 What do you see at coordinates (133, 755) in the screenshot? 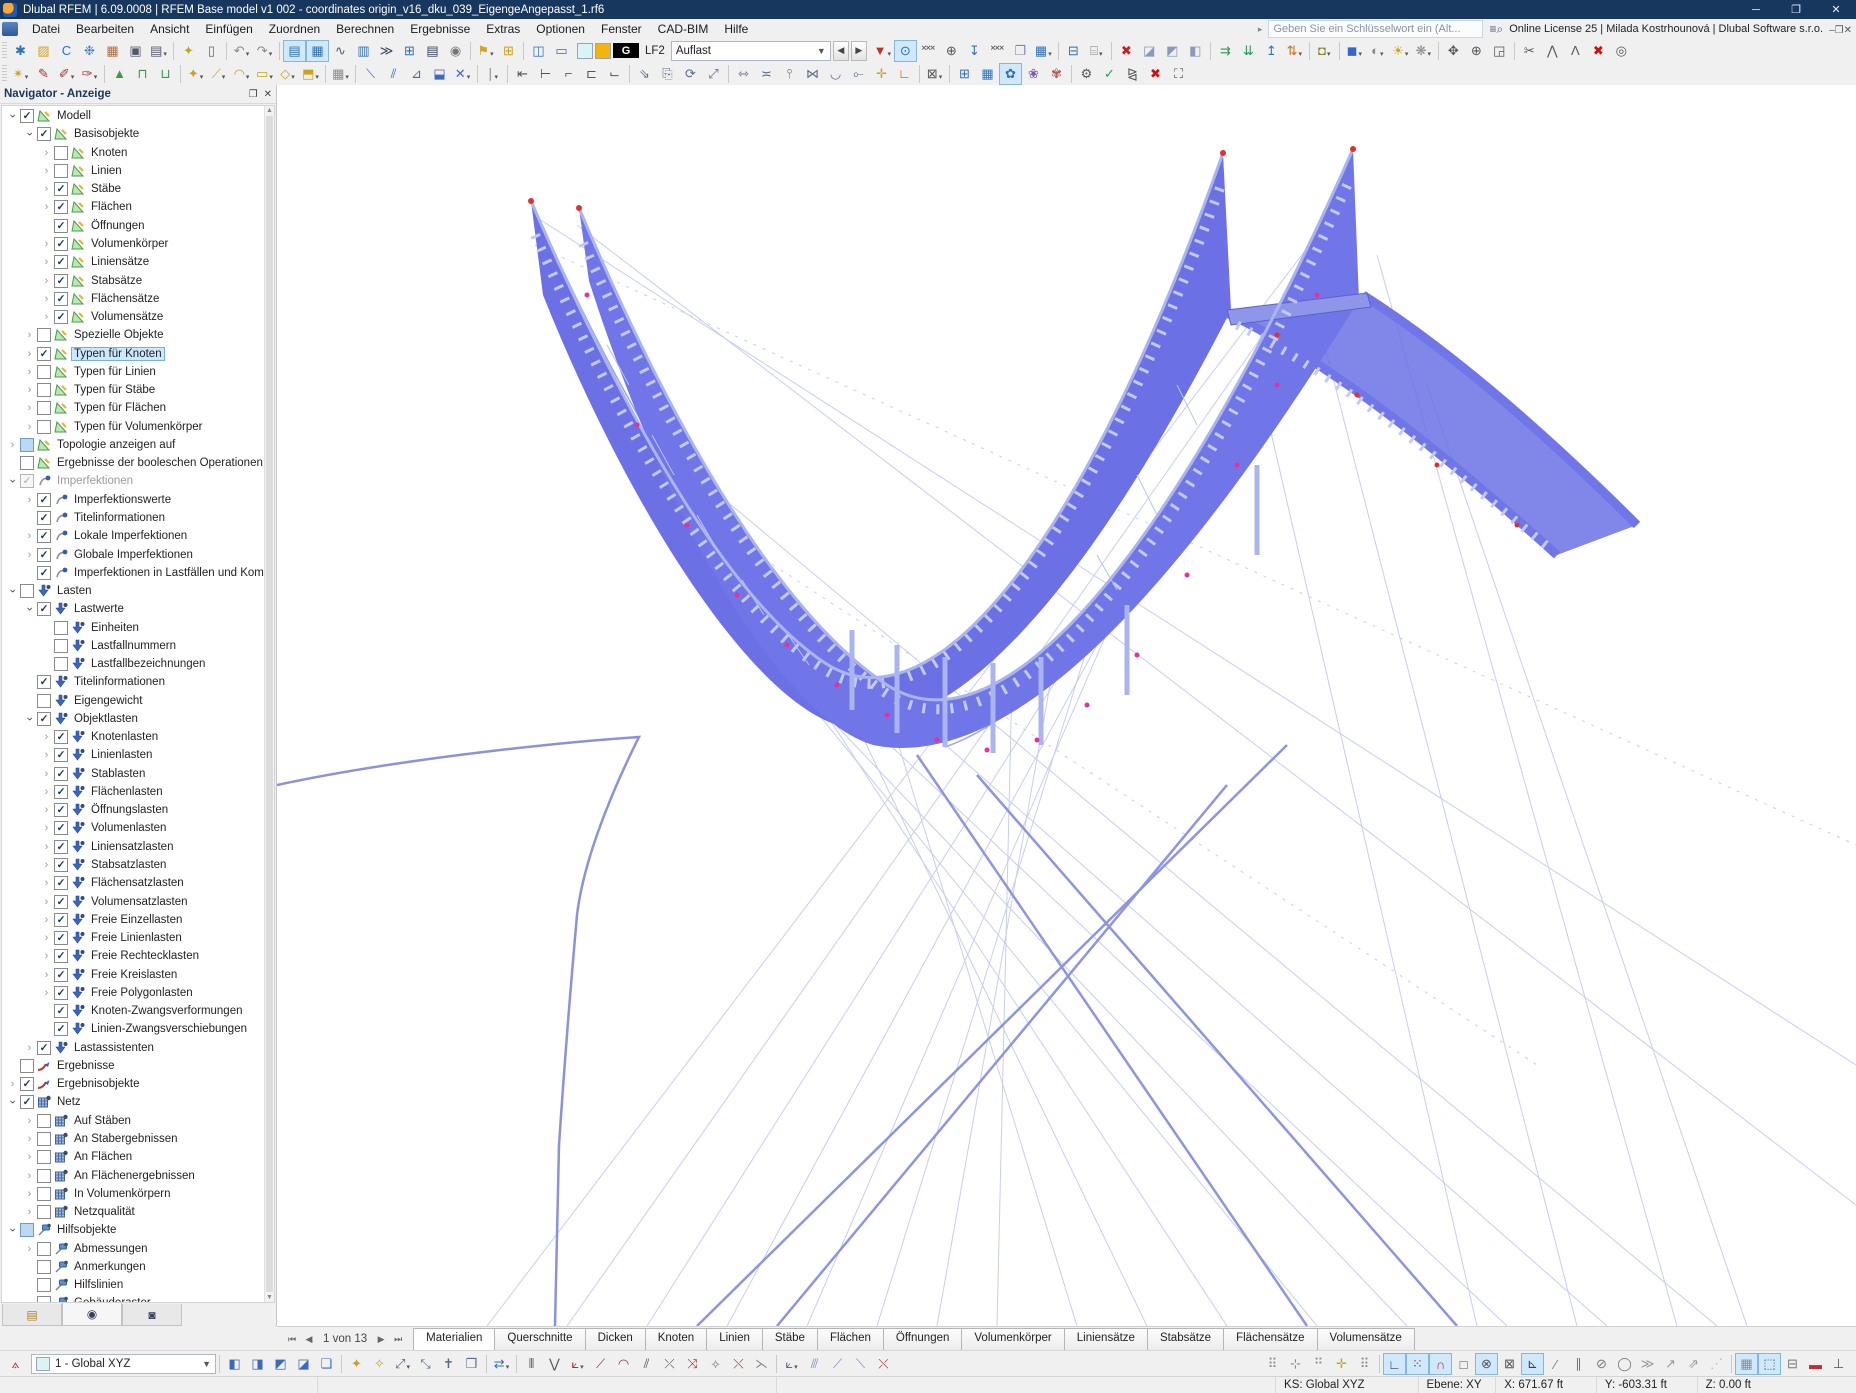
I see `tree-item-linienlasten: › Linienlasten` at bounding box center [133, 755].